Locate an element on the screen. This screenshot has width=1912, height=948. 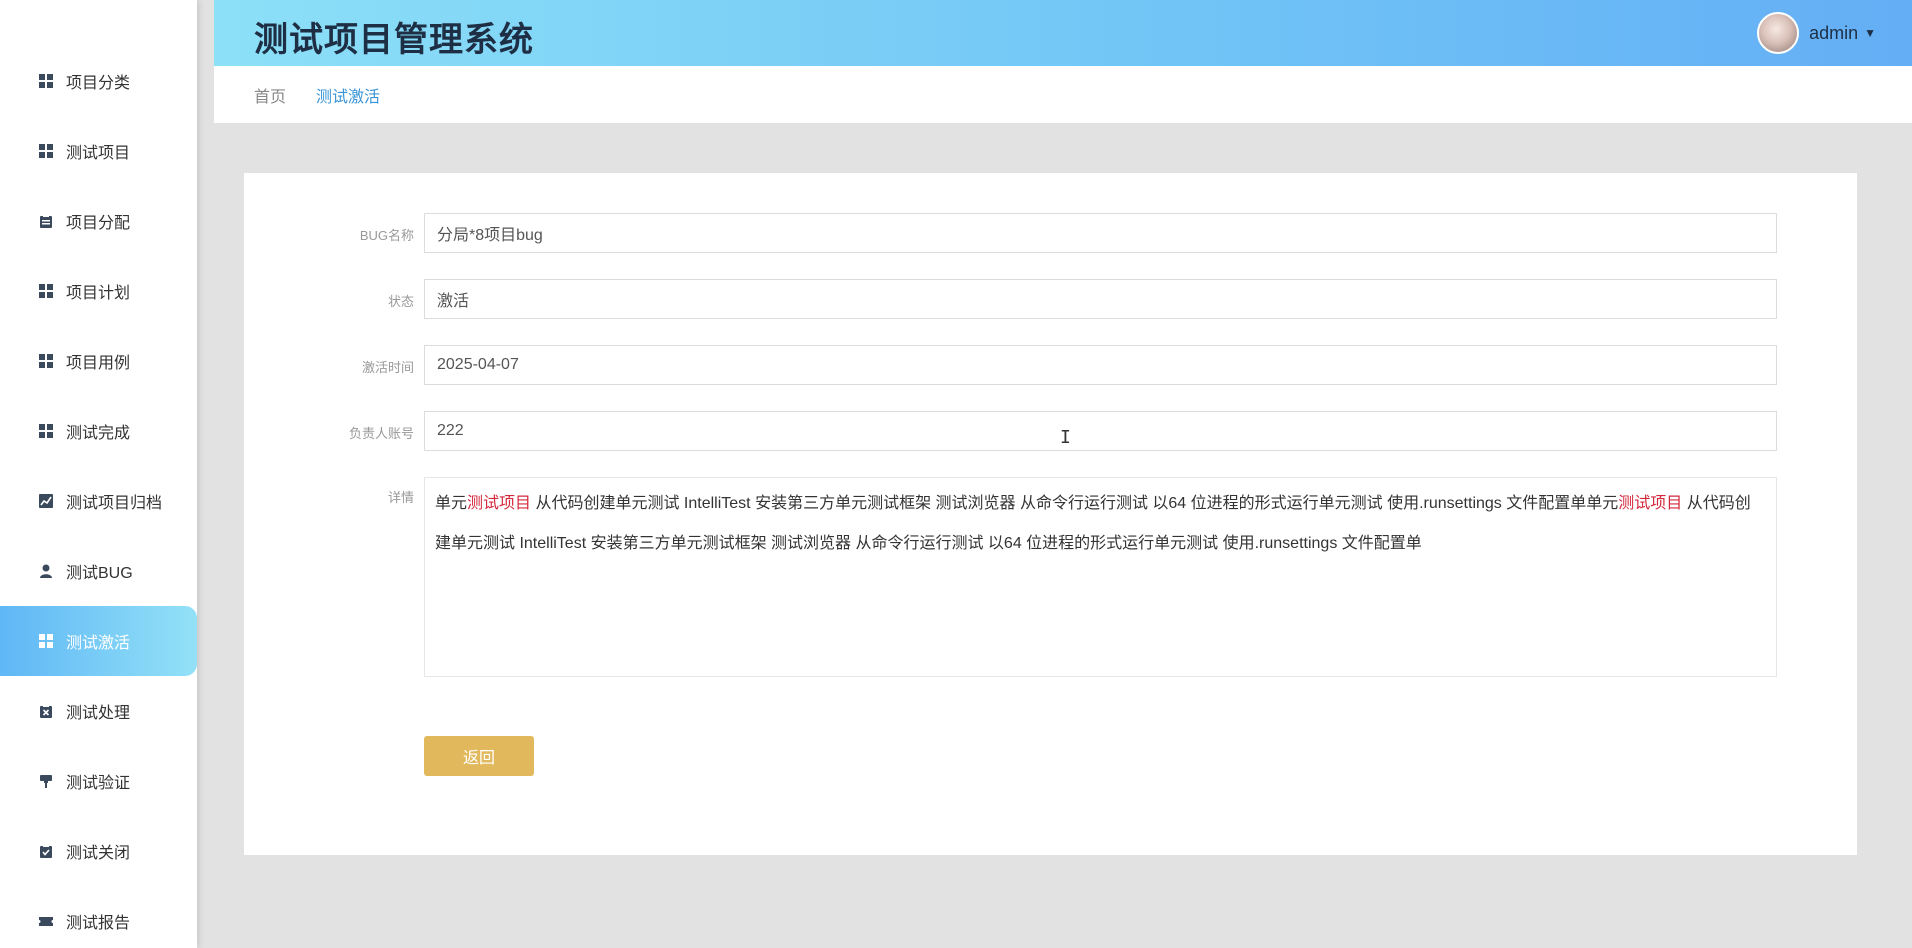
sidebar-item-test-close: 测试关闭 is located at coordinates (98, 851).